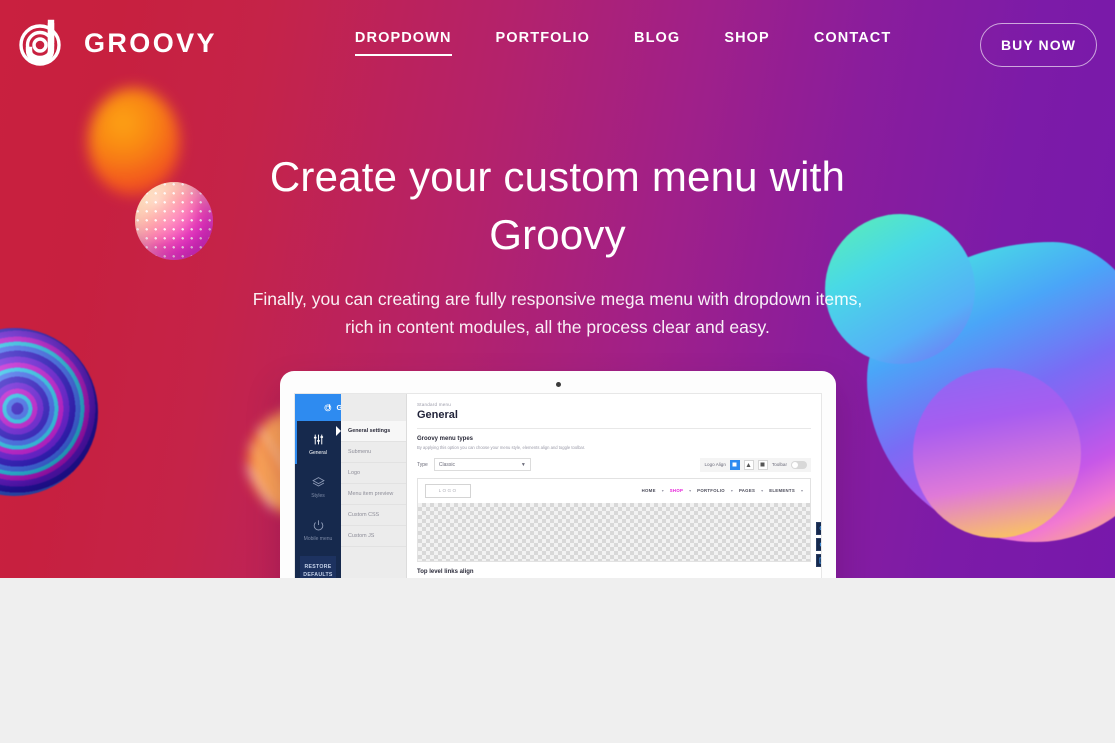  What do you see at coordinates (762, 464) in the screenshot?
I see `align-right-button` at bounding box center [762, 464].